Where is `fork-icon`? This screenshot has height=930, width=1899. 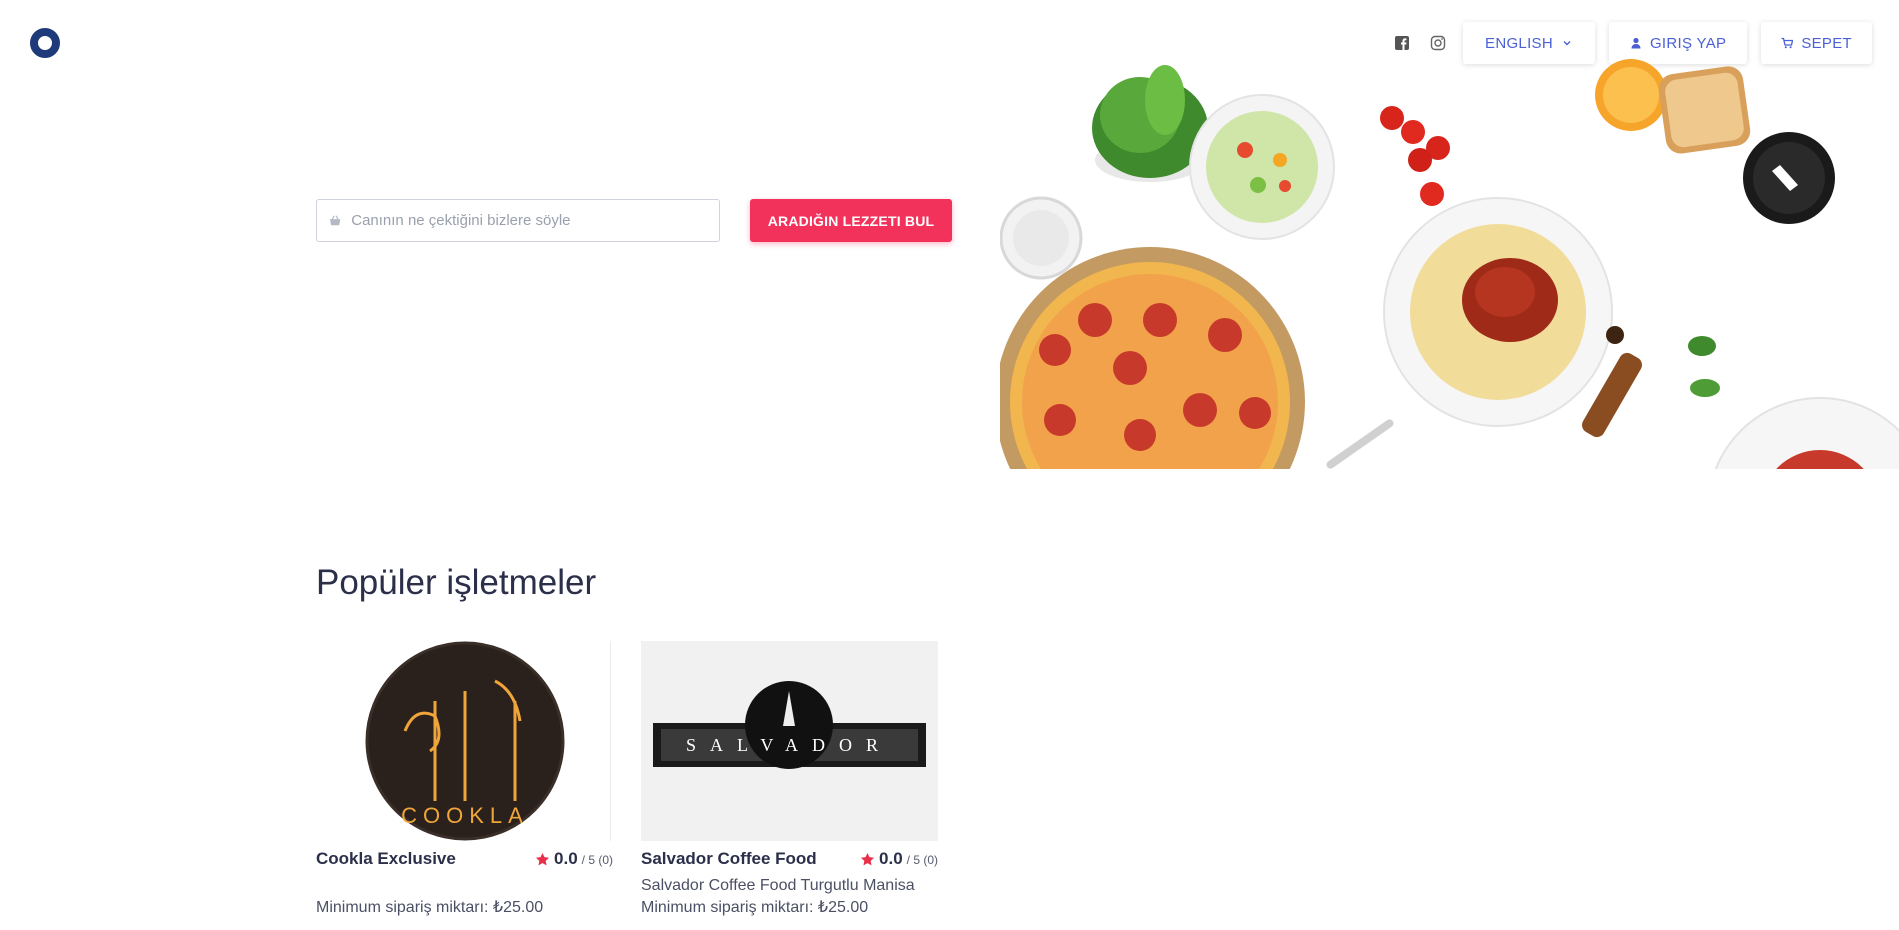
fork-icon is located at coordinates (1360, 444).